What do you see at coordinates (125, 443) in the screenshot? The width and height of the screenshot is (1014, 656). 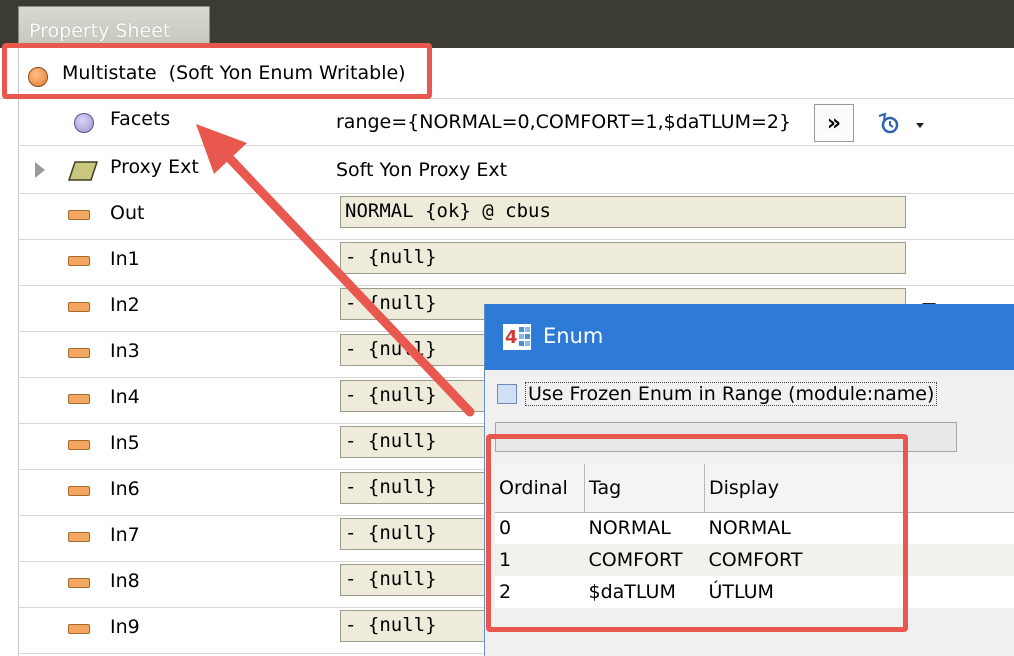 I see `slot-label: In5` at bounding box center [125, 443].